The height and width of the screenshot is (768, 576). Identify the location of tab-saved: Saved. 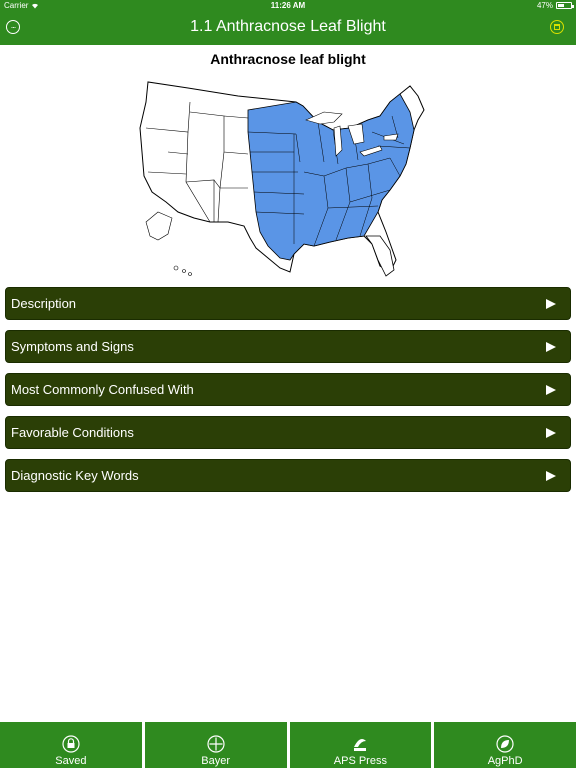
(71, 745).